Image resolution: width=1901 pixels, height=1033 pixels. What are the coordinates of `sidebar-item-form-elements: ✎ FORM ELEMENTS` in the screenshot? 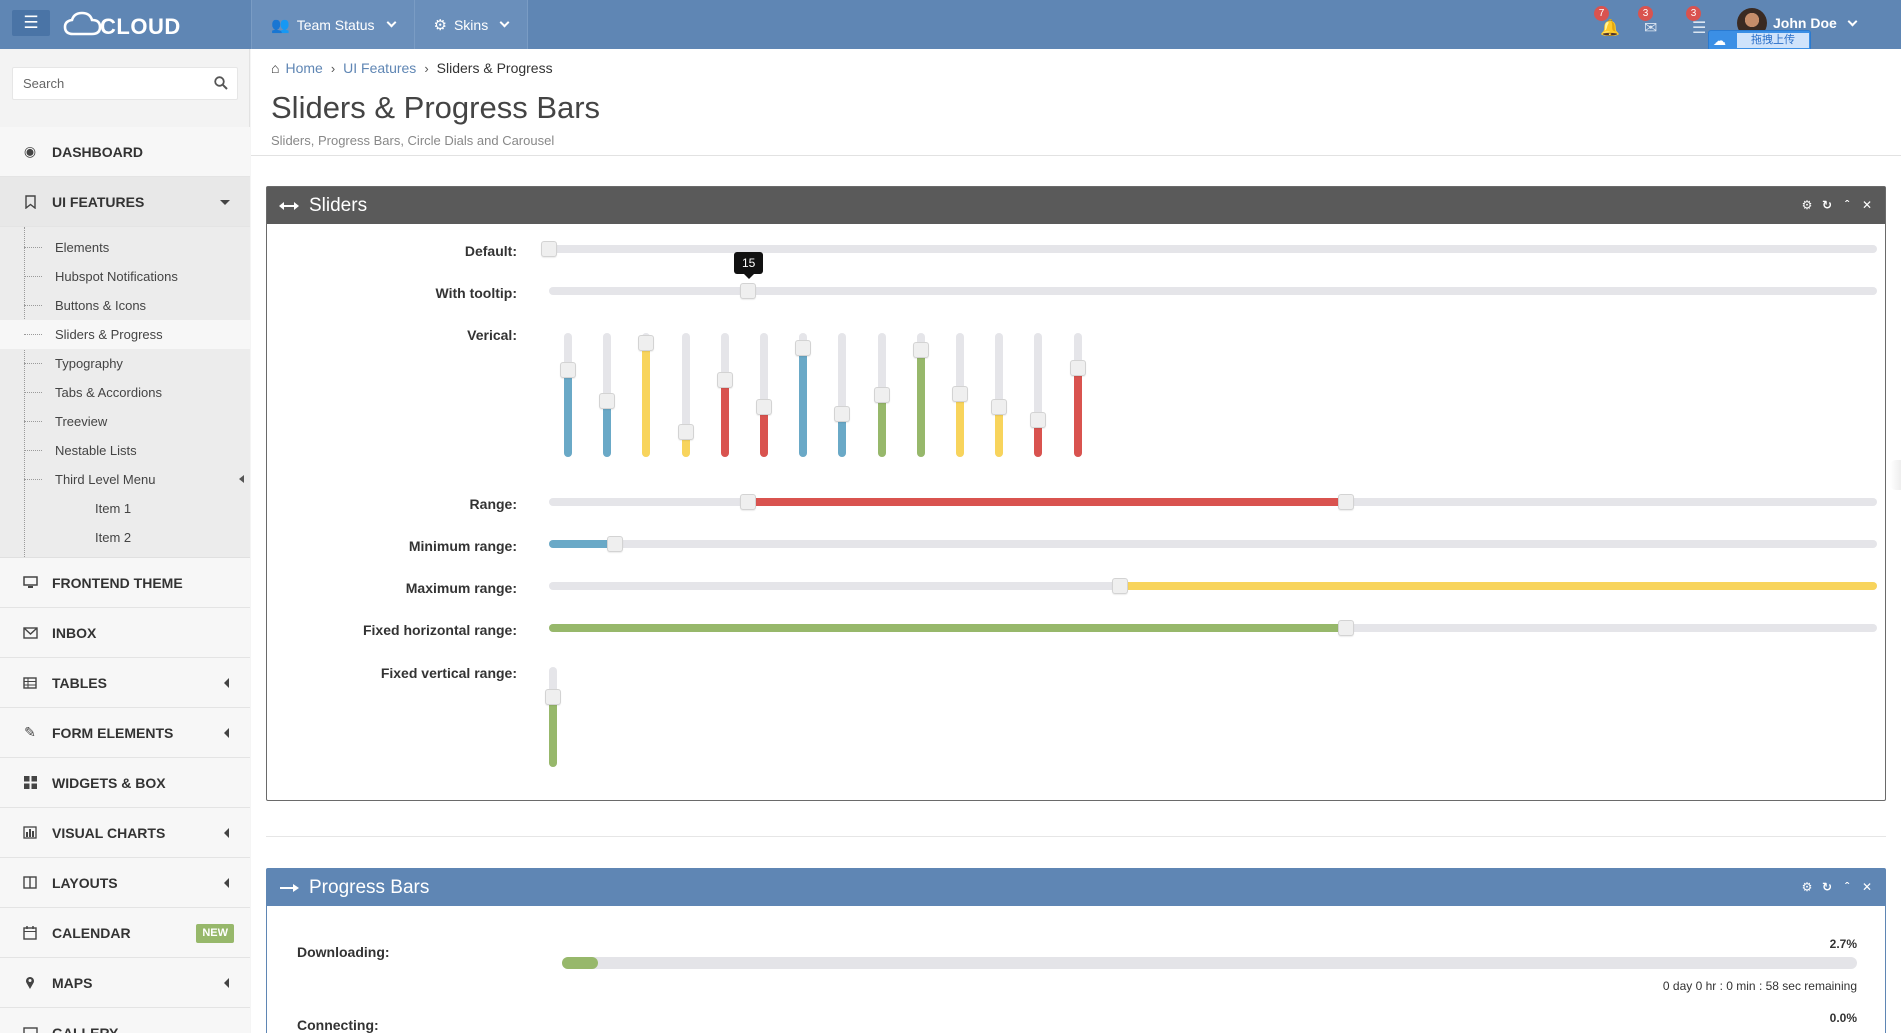 It's located at (125, 733).